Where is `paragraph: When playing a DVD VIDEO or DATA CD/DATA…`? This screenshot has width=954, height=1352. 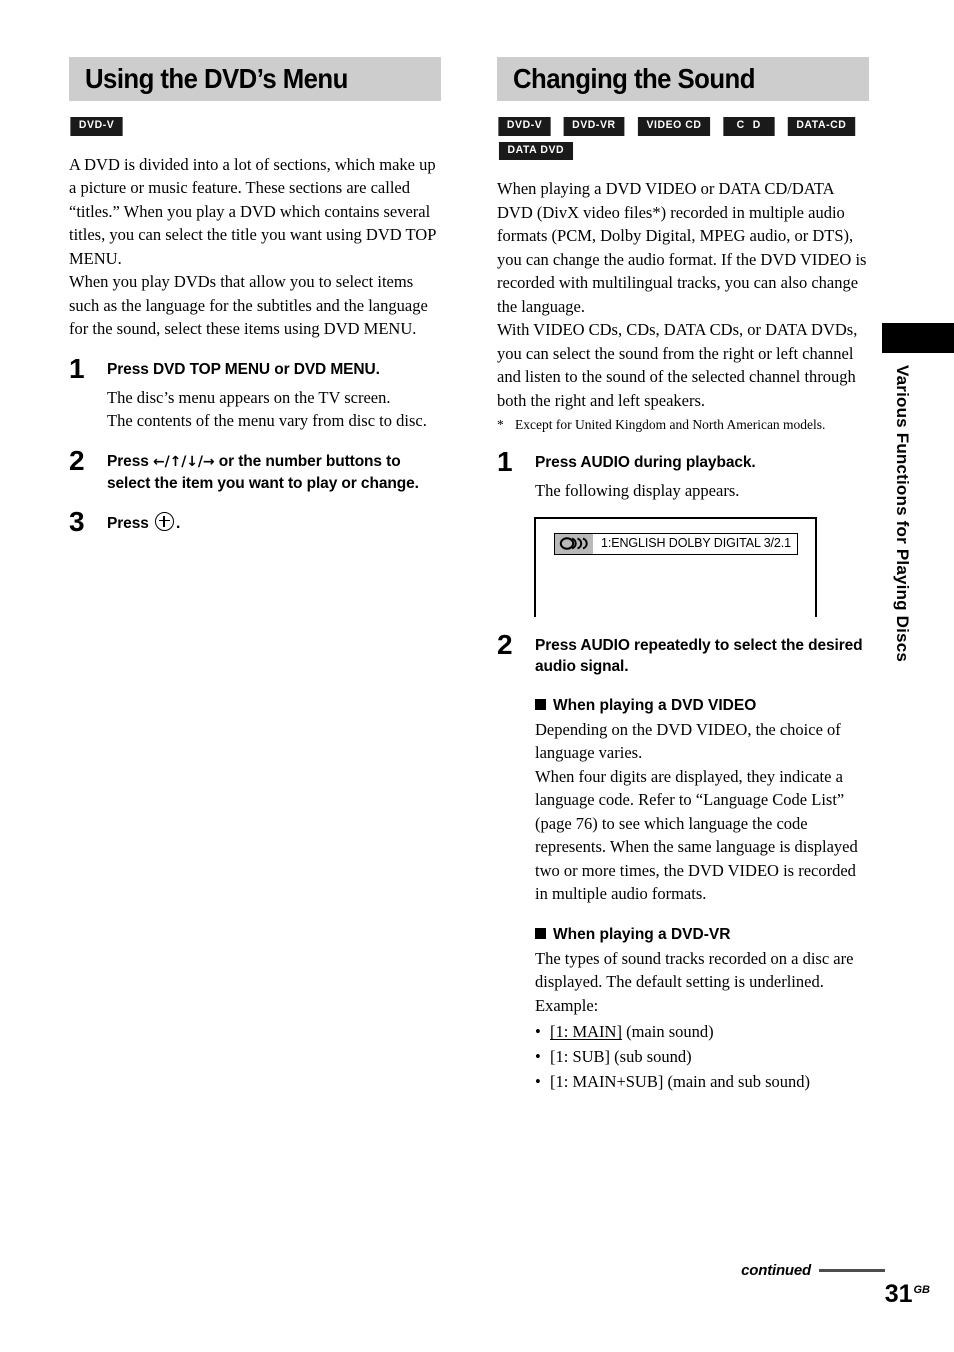 paragraph: When playing a DVD VIDEO or DATA CD/DATA… is located at coordinates (682, 247).